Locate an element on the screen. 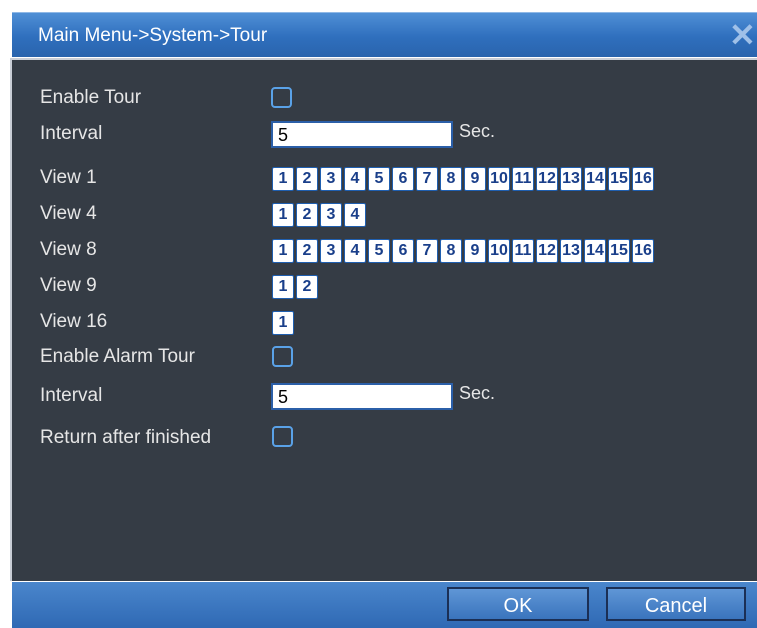  enable-alarm-tour-label: Enable Alarm Tour is located at coordinates (117, 356).